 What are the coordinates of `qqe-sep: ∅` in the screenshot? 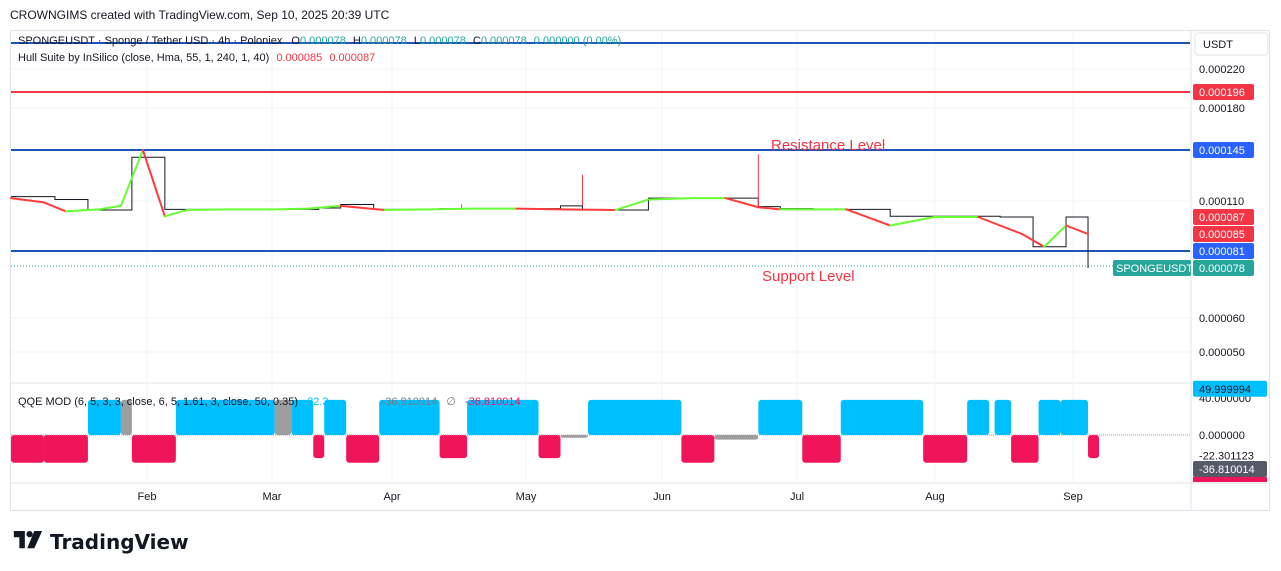 It's located at (451, 402).